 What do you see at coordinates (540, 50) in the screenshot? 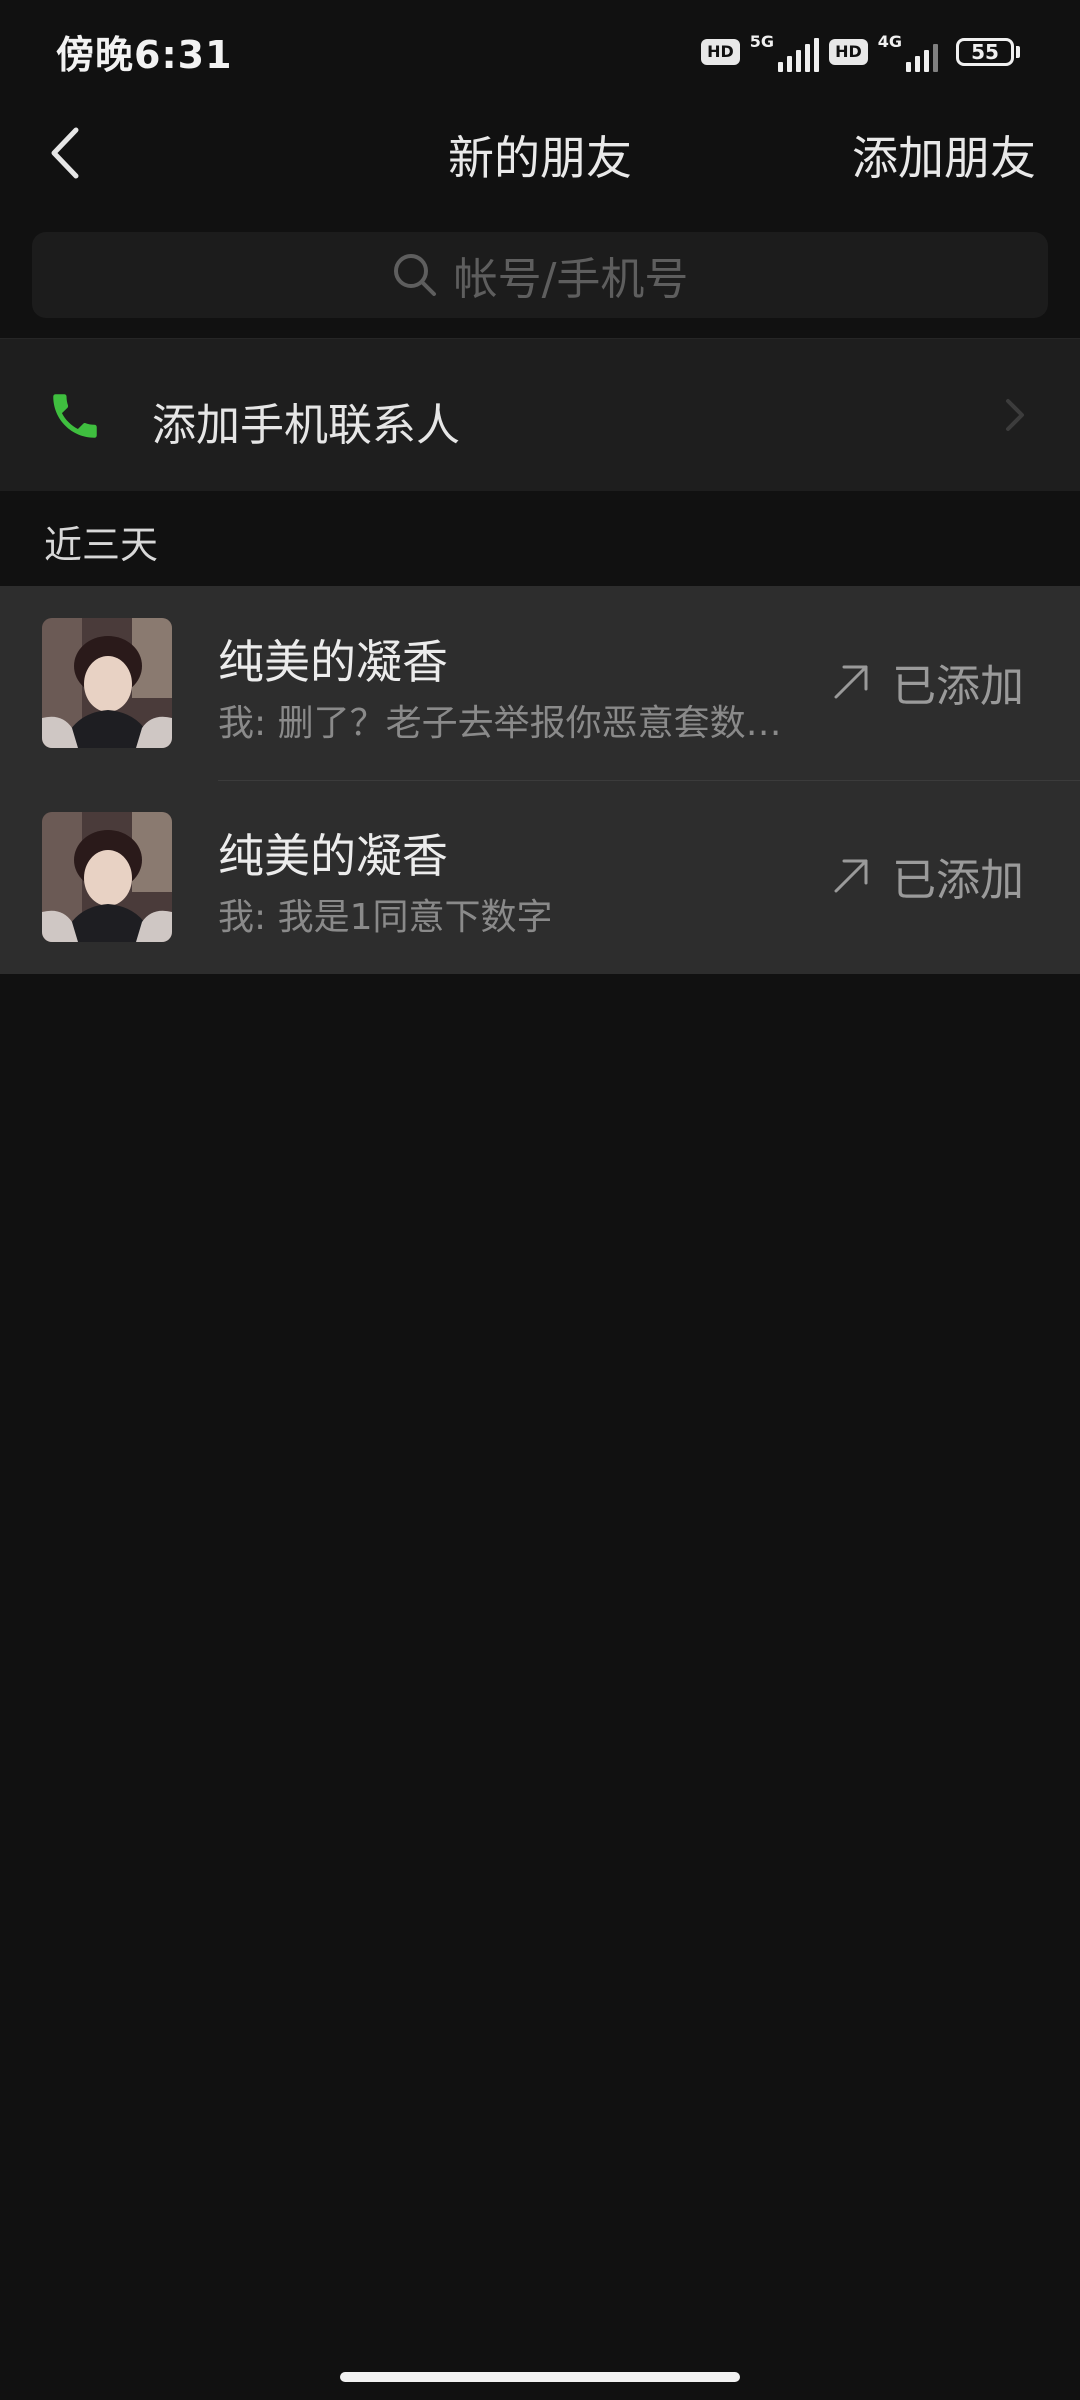
I see `status-bar: 傍晚6:31 HD 5G HD 4G 55` at bounding box center [540, 50].